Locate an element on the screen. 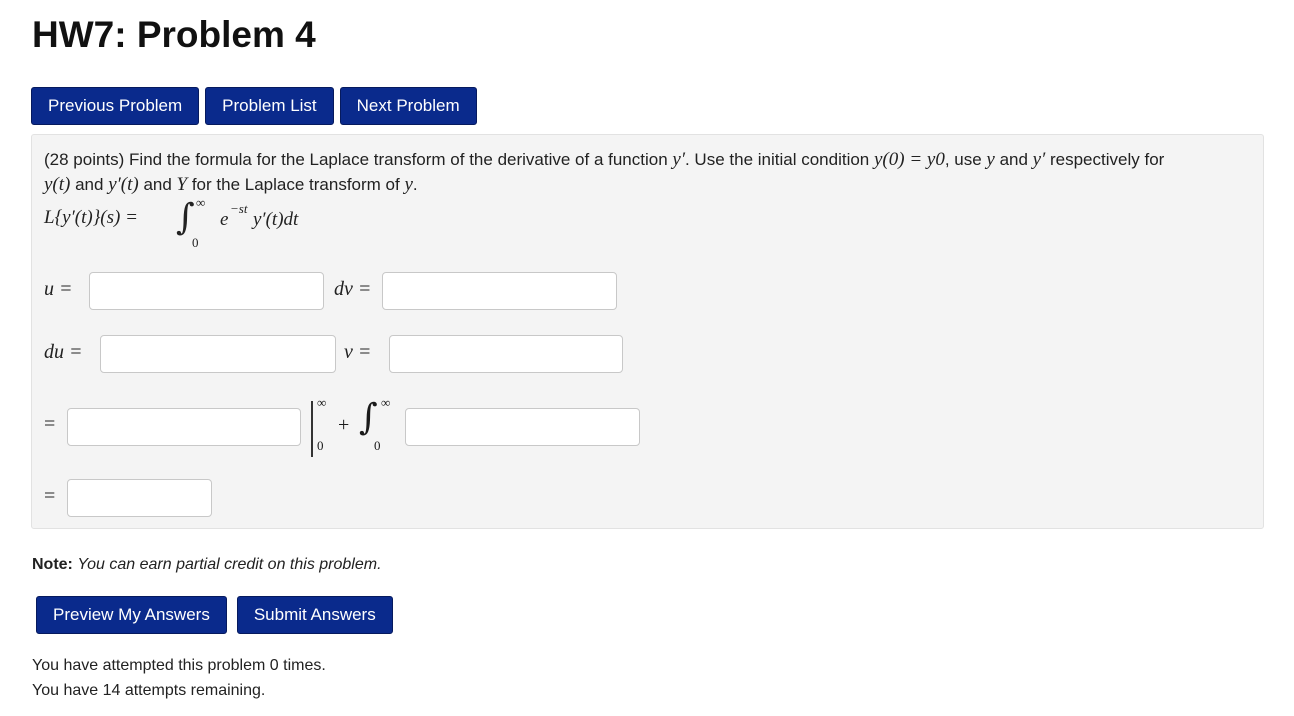 The height and width of the screenshot is (716, 1294). attempts-text: You have attempted this problem 0 times. is located at coordinates (179, 665).